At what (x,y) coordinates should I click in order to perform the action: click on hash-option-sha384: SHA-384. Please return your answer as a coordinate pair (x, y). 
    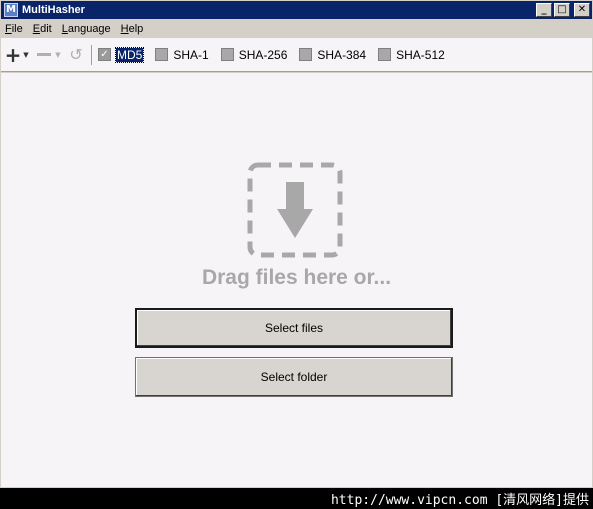
    Looking at the image, I should click on (332, 55).